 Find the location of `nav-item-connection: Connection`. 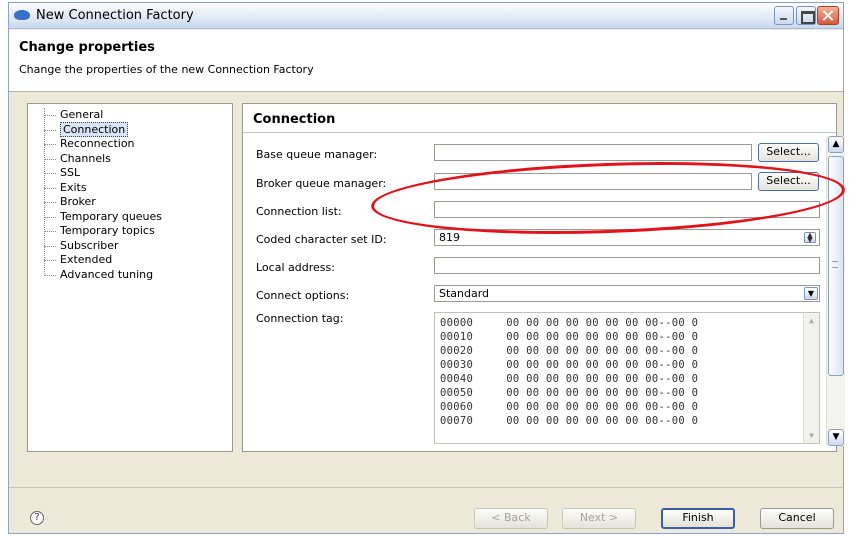

nav-item-connection: Connection is located at coordinates (102, 129).